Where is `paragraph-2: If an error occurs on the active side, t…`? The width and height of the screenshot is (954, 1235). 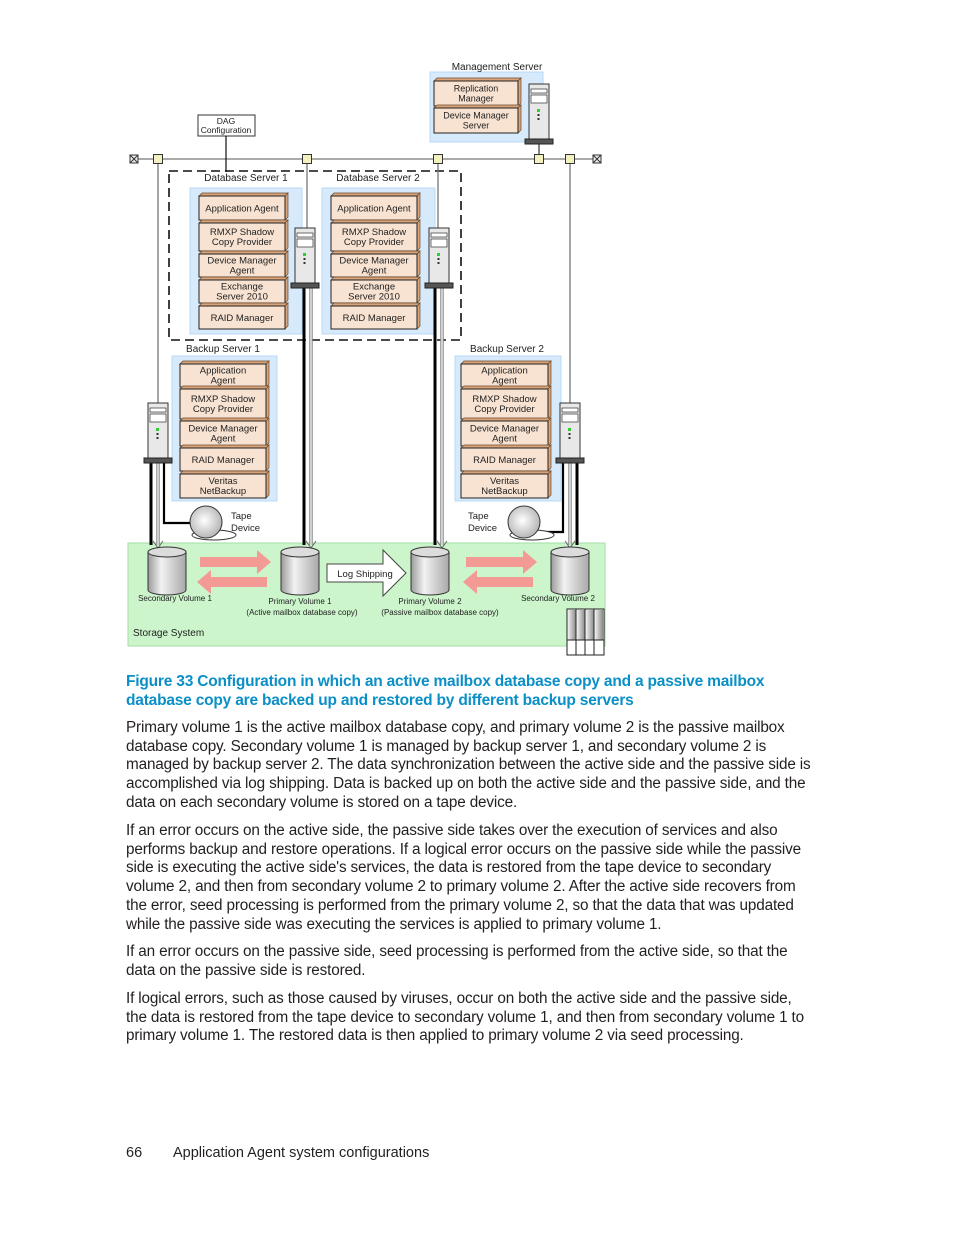 paragraph-2: If an error occurs on the active side, t… is located at coordinates (463, 877).